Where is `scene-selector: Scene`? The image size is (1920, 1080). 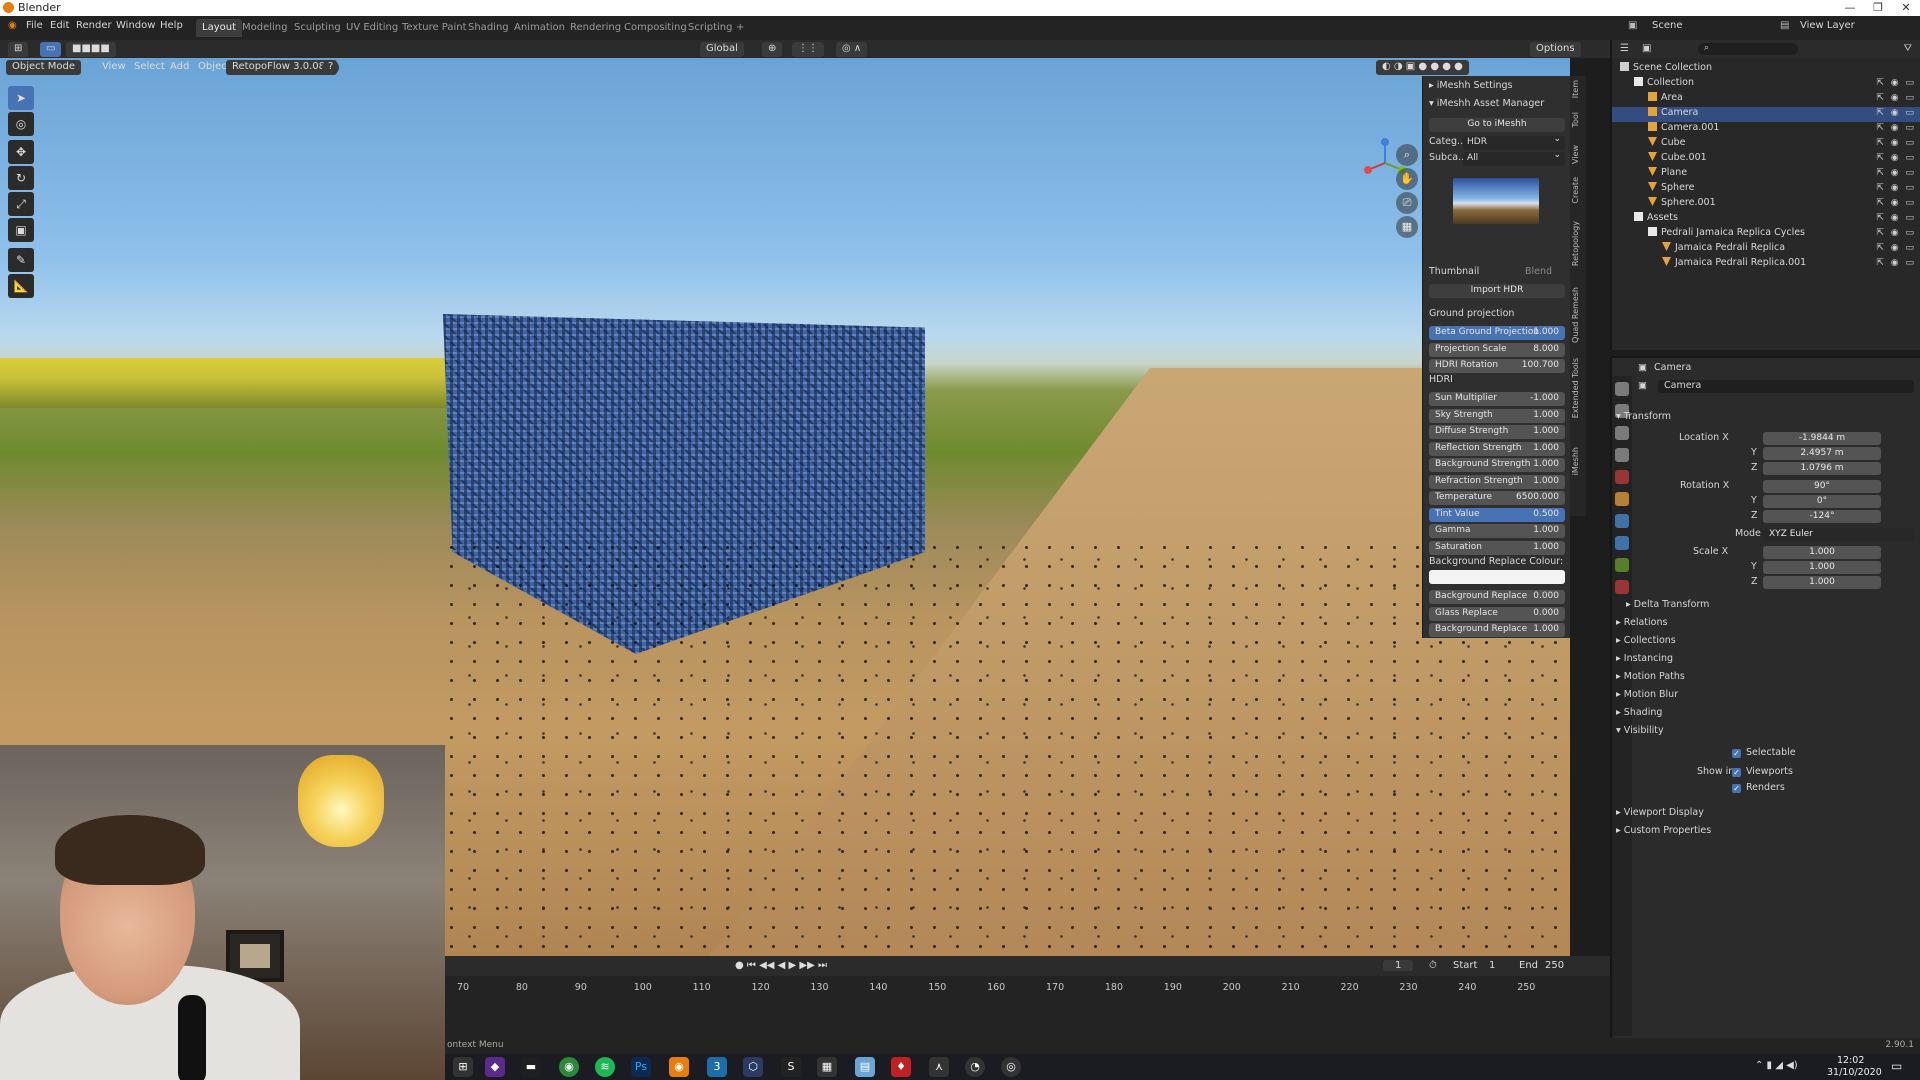 scene-selector: Scene is located at coordinates (1667, 25).